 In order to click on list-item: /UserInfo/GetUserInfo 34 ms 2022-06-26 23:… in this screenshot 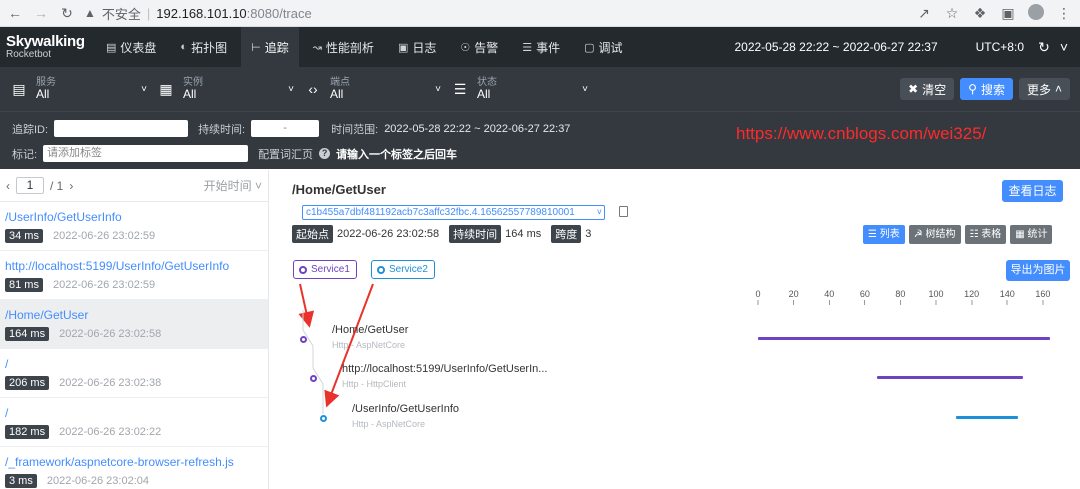, I will do `click(134, 226)`.